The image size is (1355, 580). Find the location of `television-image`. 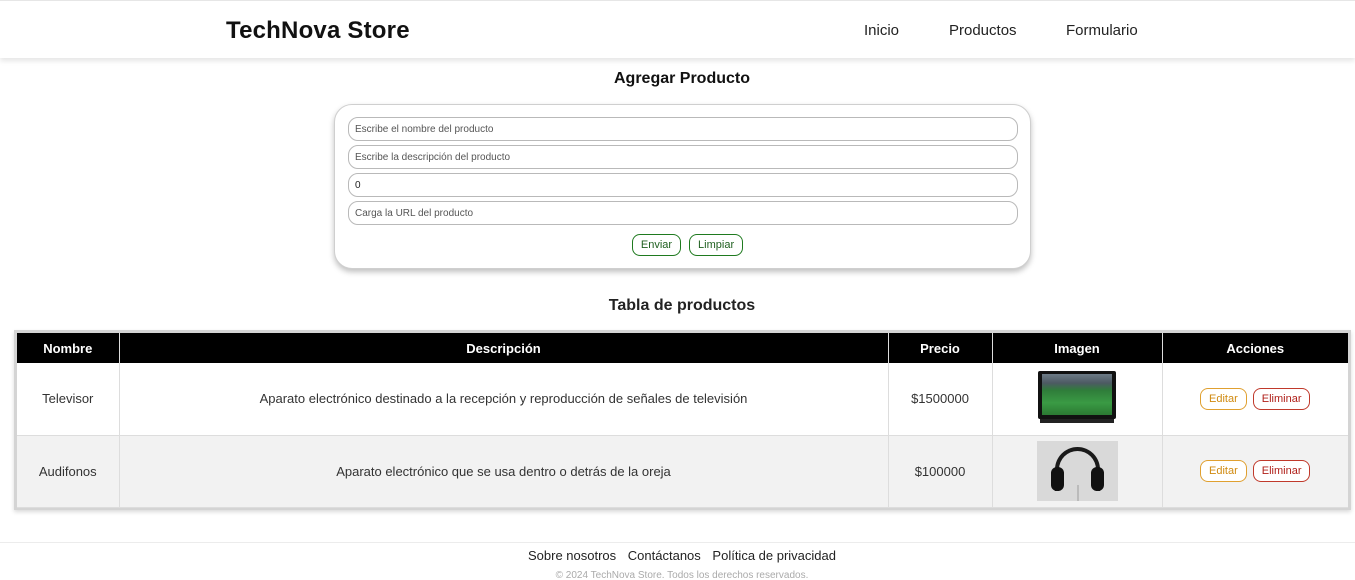

television-image is located at coordinates (1077, 398).